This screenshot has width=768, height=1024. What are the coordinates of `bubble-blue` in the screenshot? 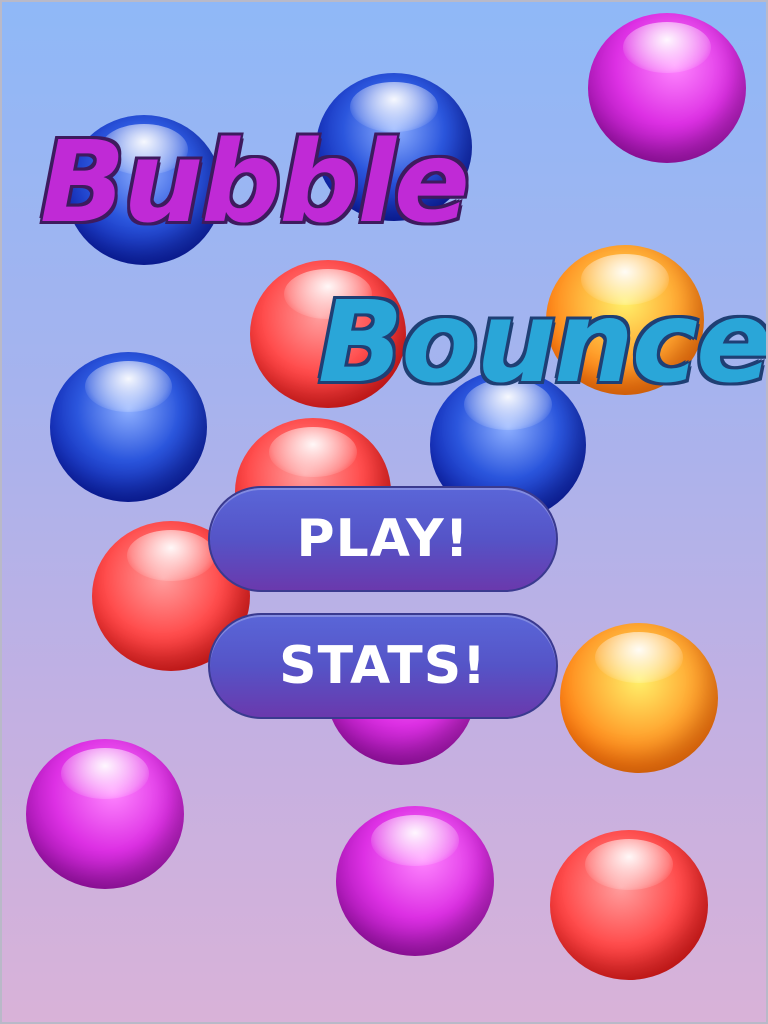 It's located at (128, 427).